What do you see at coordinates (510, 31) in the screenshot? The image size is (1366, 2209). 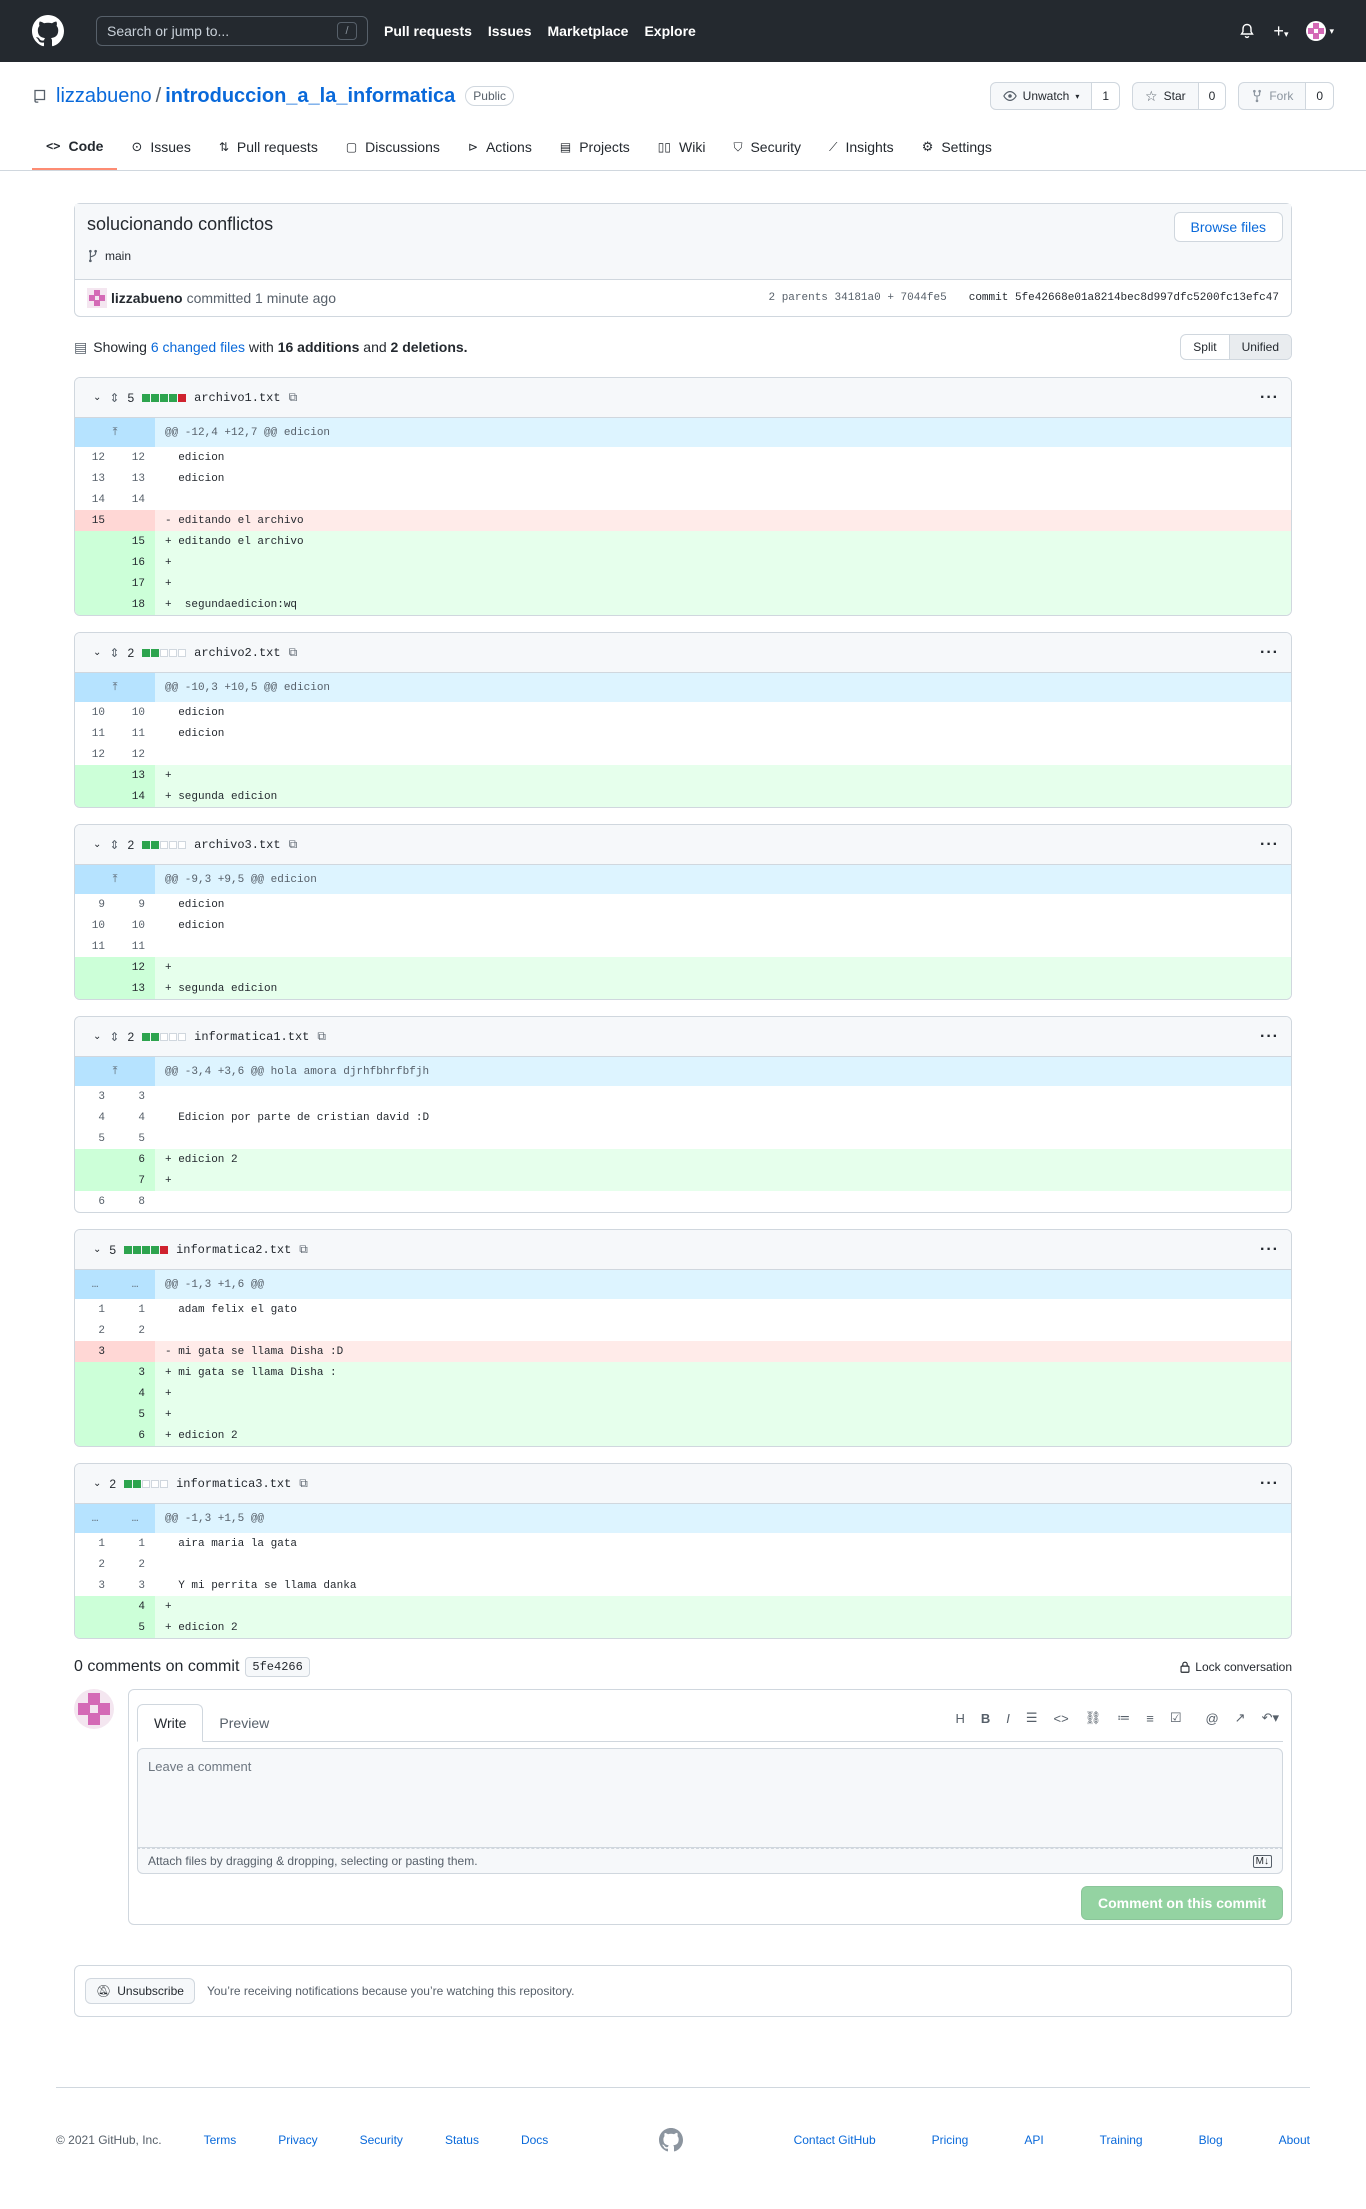 I see `nav-issues: Issues` at bounding box center [510, 31].